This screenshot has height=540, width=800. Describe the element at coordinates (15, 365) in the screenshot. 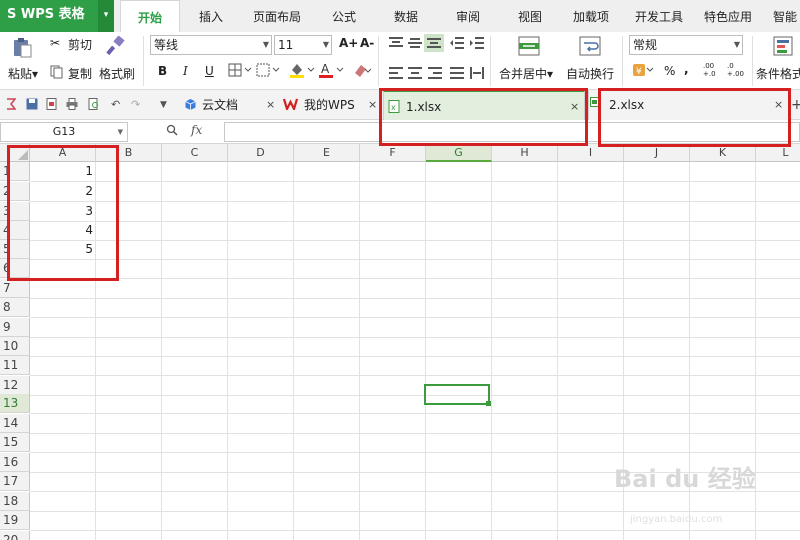

I see `row-header-11: 11` at that location.